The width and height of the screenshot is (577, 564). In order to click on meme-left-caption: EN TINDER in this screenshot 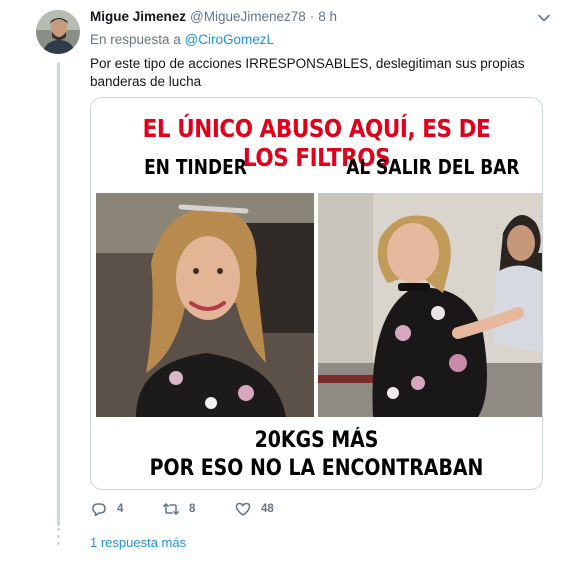, I will do `click(195, 167)`.